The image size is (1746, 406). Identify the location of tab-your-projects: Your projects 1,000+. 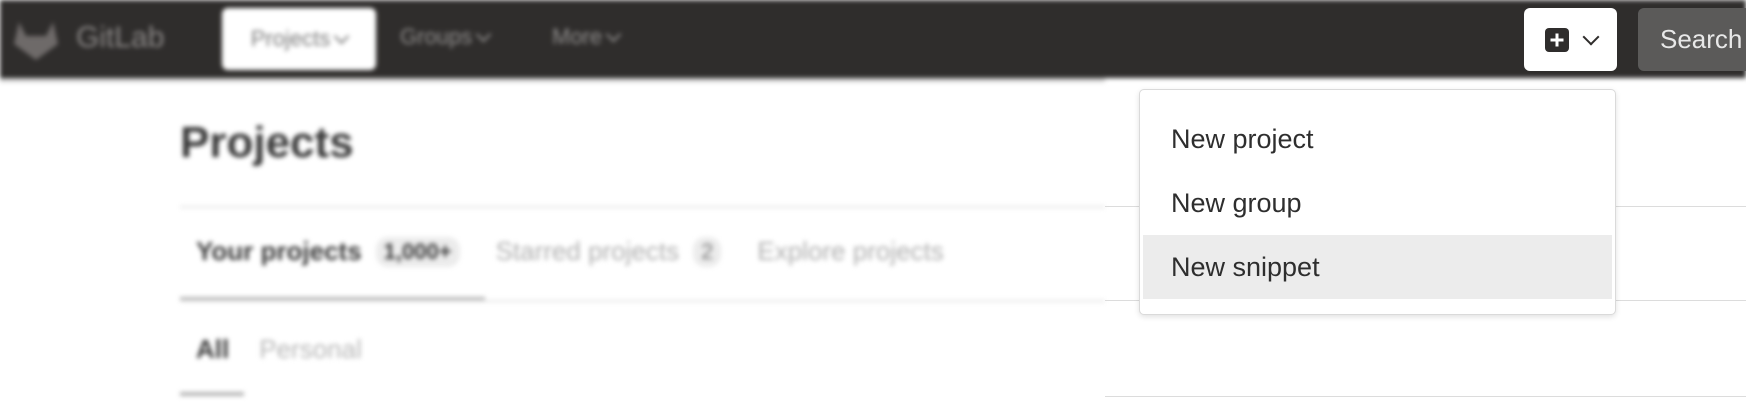
(328, 251).